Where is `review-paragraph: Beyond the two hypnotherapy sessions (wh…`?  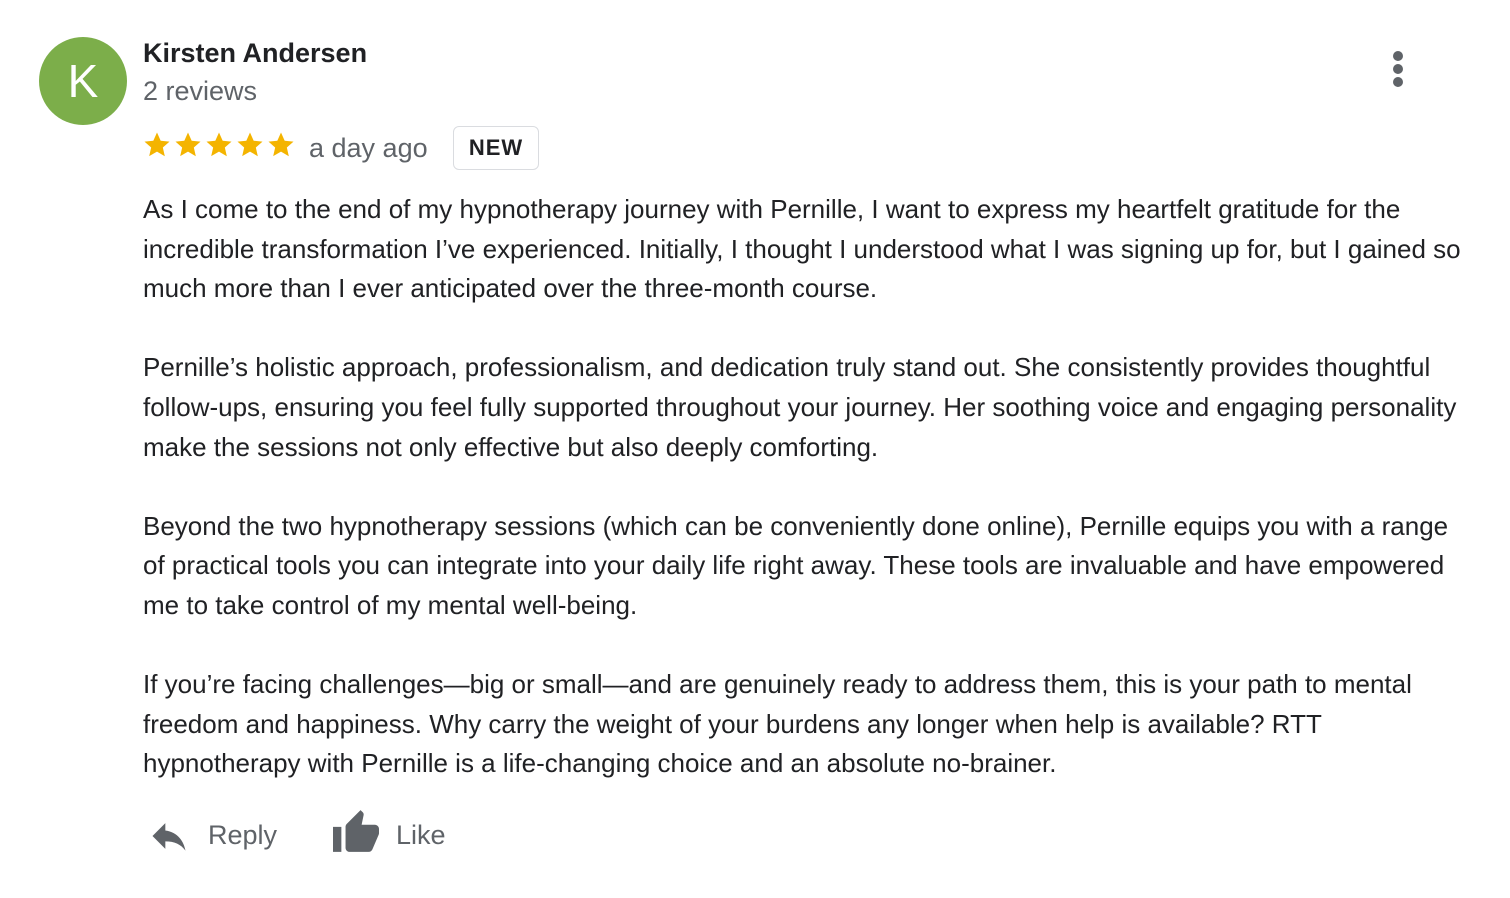 review-paragraph: Beyond the two hypnotherapy sessions (wh… is located at coordinates (796, 565).